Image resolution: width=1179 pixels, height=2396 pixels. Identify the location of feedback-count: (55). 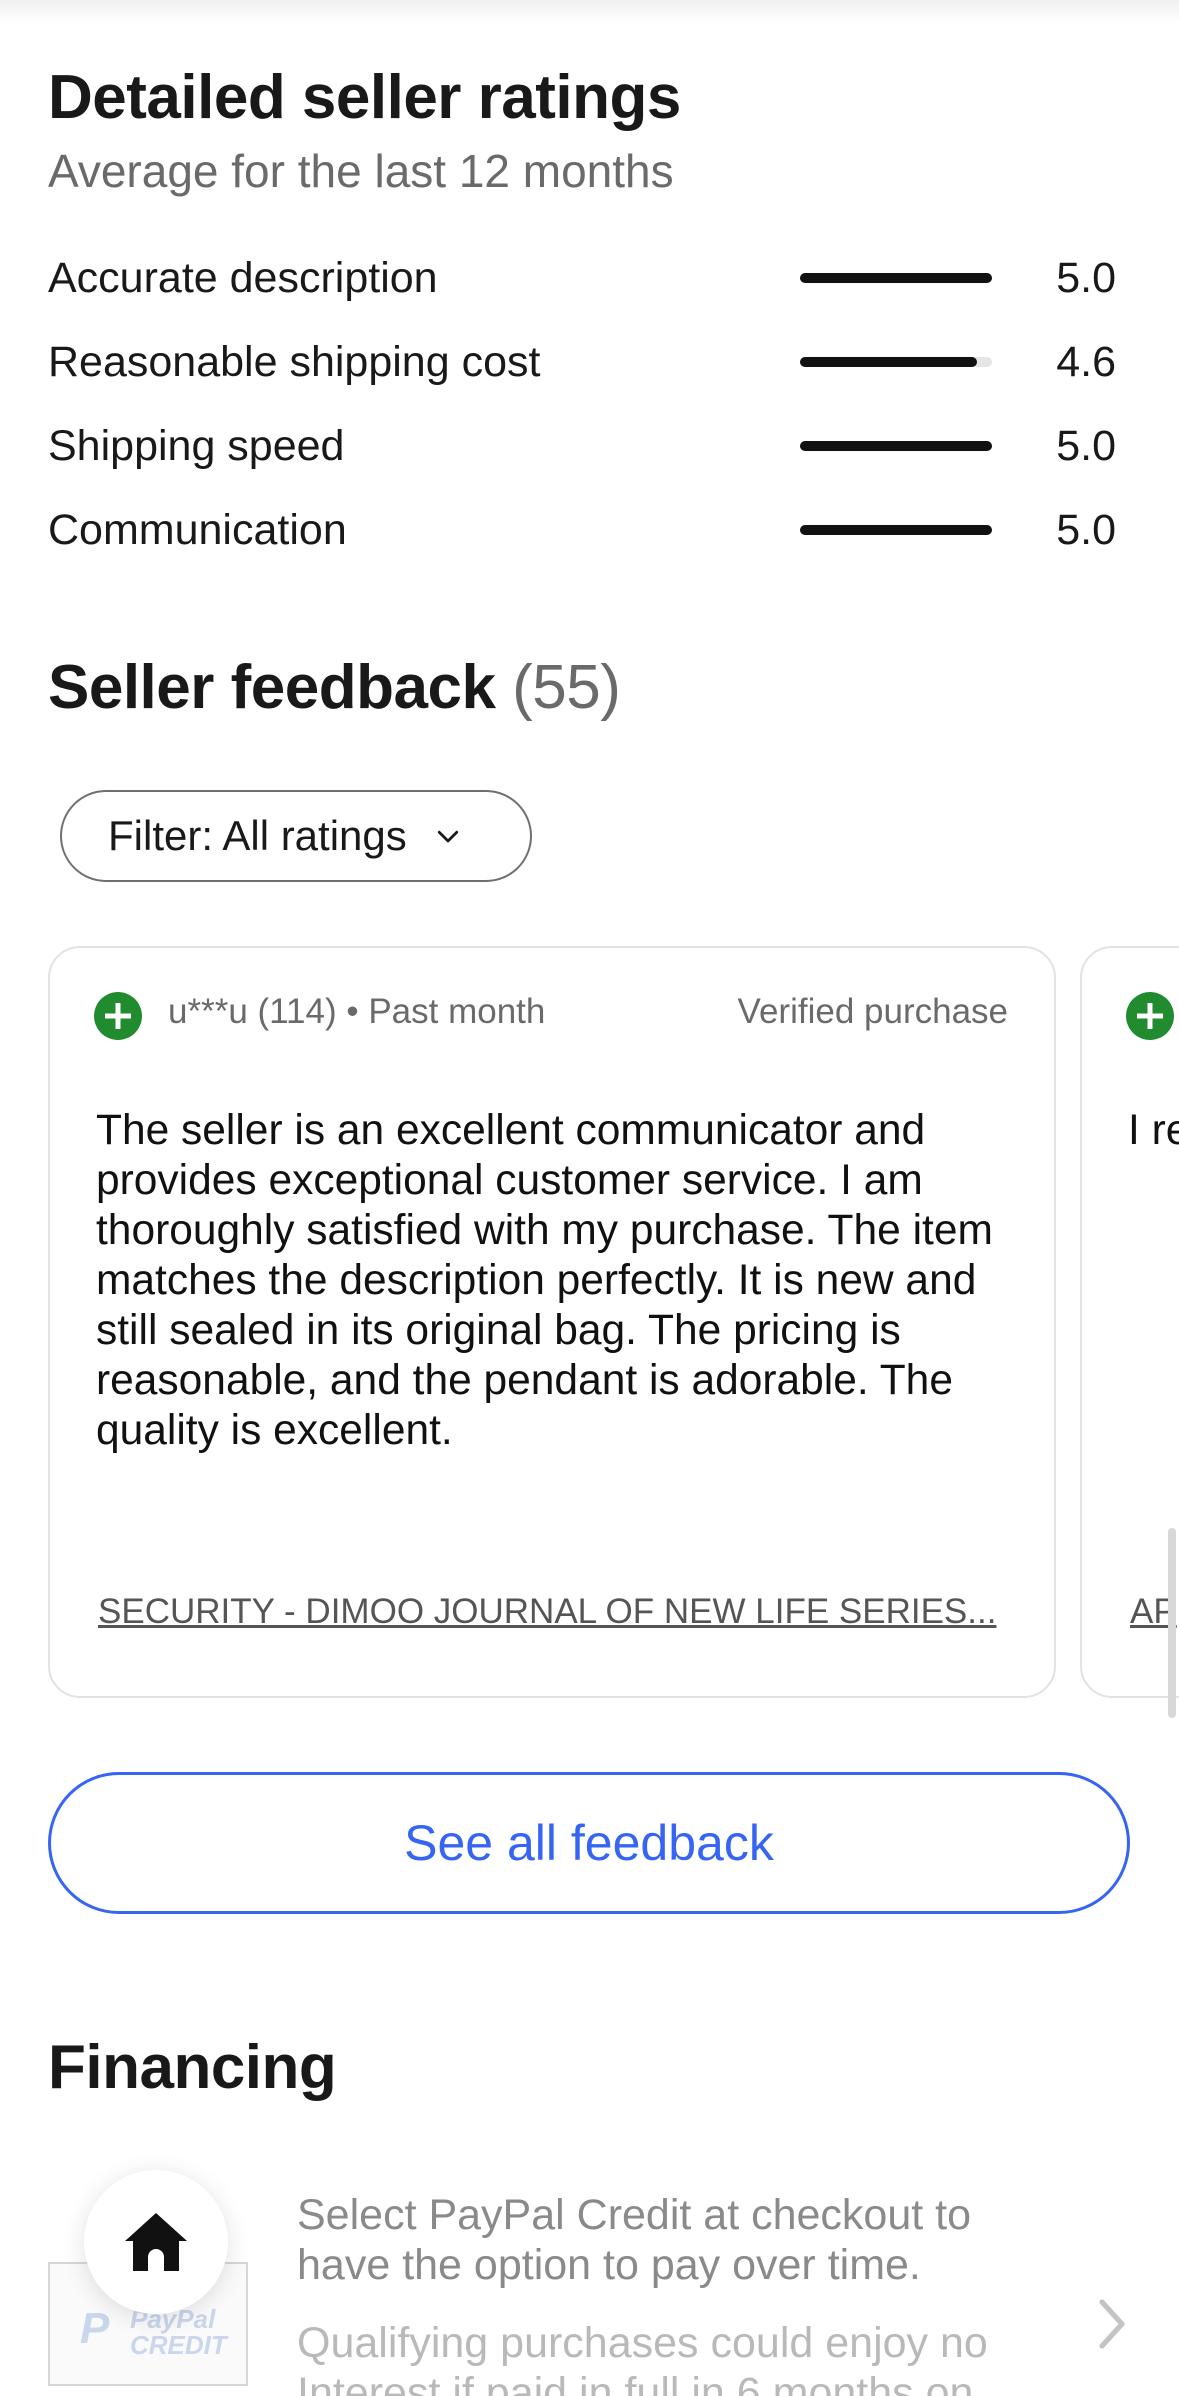
(566, 687).